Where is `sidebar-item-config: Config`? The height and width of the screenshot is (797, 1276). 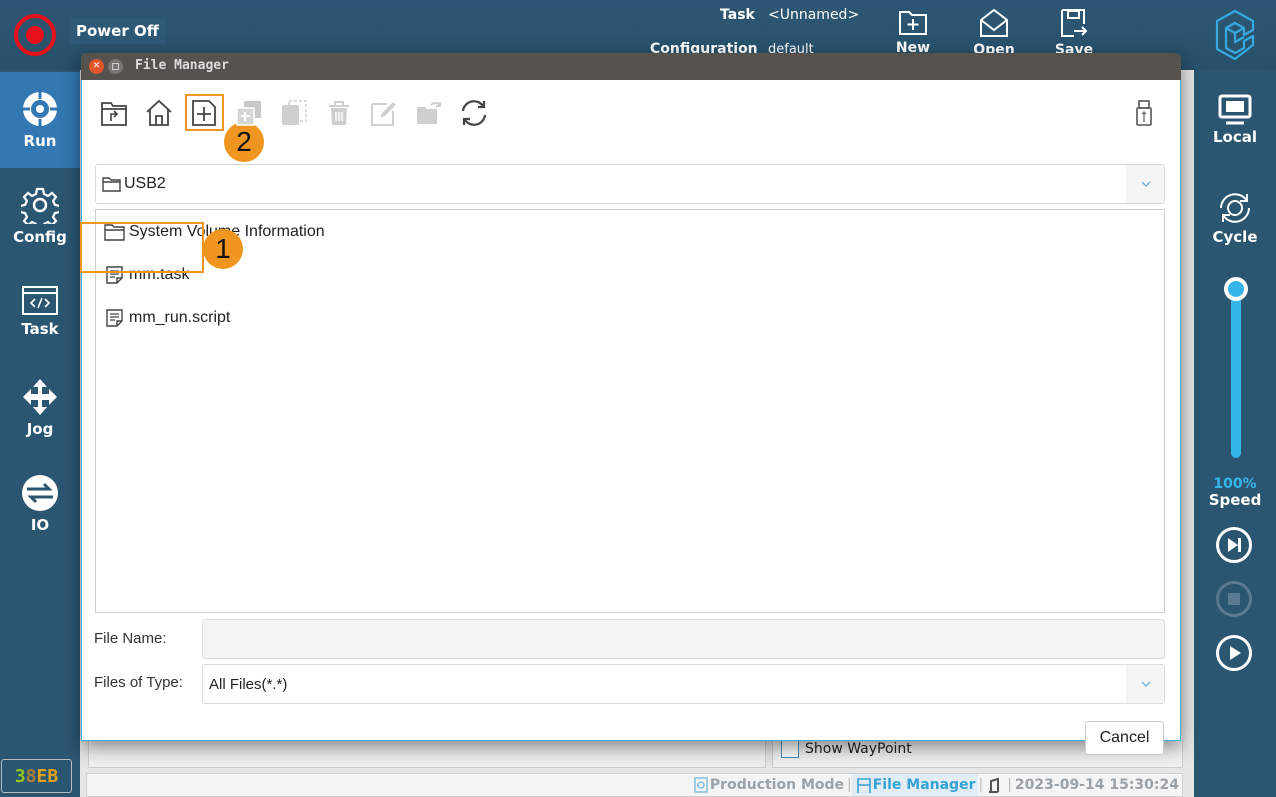
sidebar-item-config: Config is located at coordinates (40, 216).